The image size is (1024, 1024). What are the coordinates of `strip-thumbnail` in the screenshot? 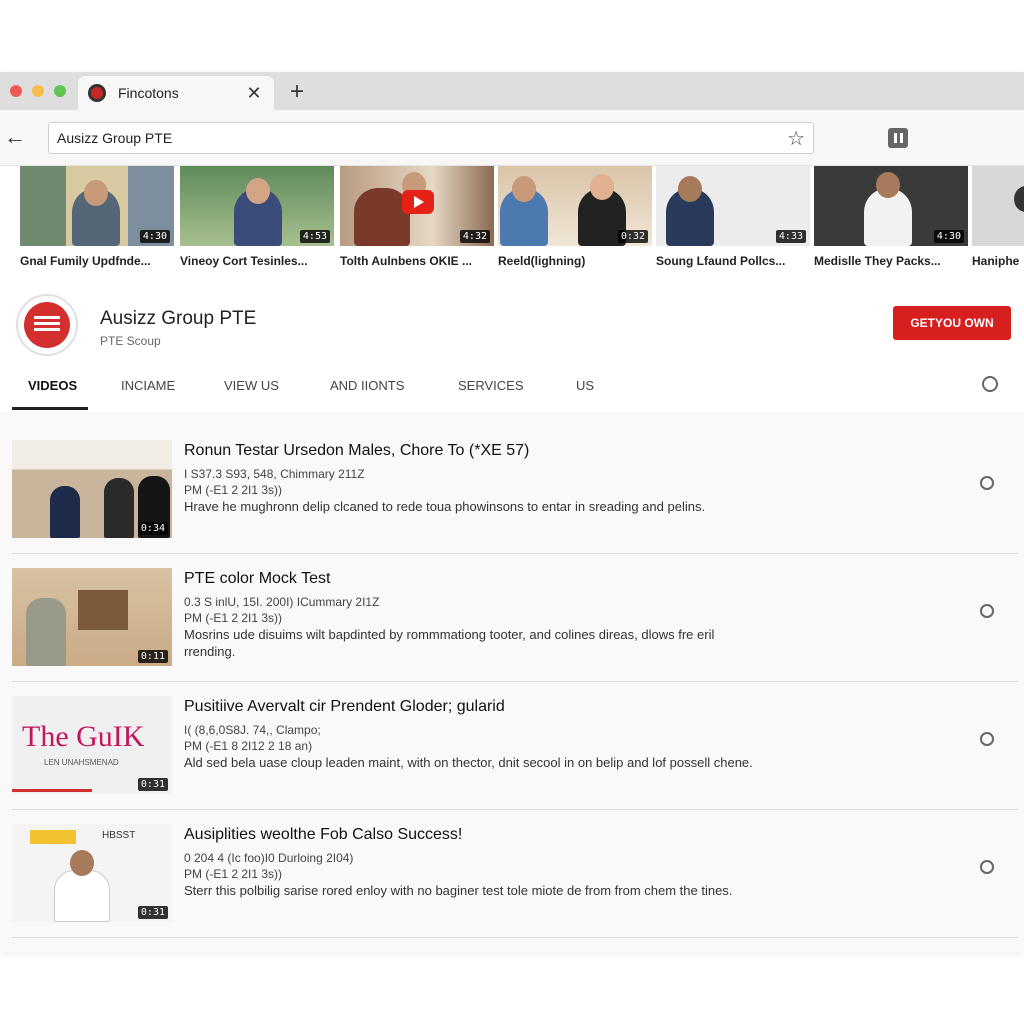 It's located at (998, 206).